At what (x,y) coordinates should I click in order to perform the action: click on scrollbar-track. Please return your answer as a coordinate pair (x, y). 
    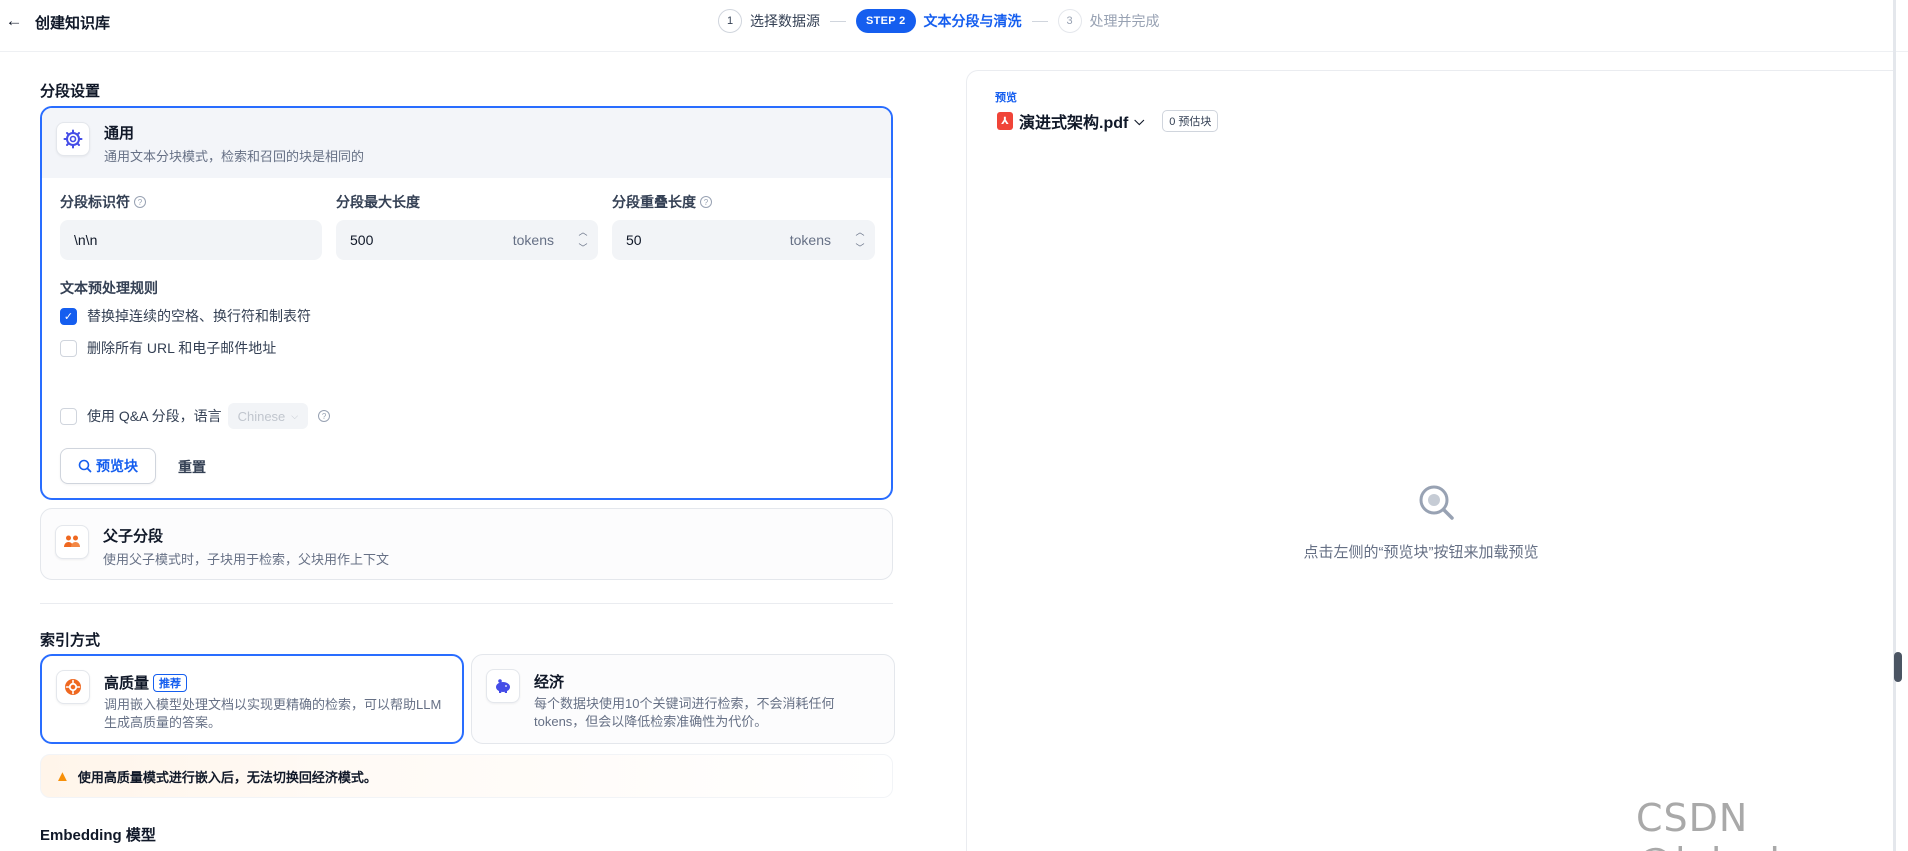
    Looking at the image, I should click on (1894, 425).